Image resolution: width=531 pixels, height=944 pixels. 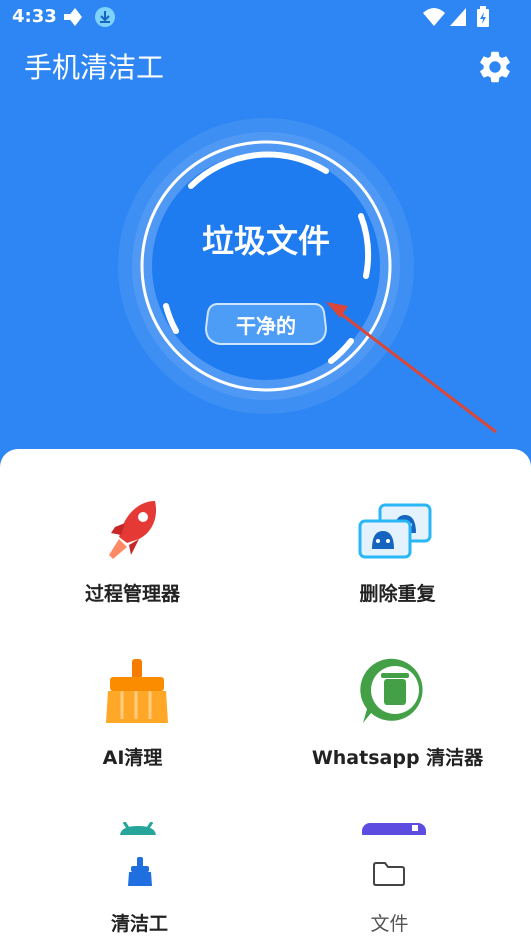 What do you see at coordinates (395, 531) in the screenshot?
I see `duplicate-photos-icon` at bounding box center [395, 531].